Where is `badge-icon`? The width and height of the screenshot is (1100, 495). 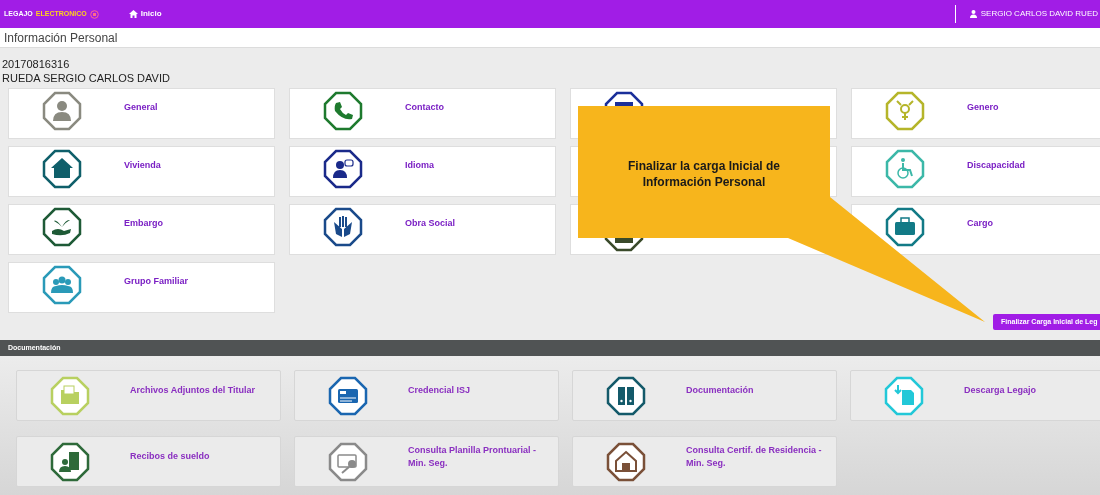
badge-icon is located at coordinates (94, 14).